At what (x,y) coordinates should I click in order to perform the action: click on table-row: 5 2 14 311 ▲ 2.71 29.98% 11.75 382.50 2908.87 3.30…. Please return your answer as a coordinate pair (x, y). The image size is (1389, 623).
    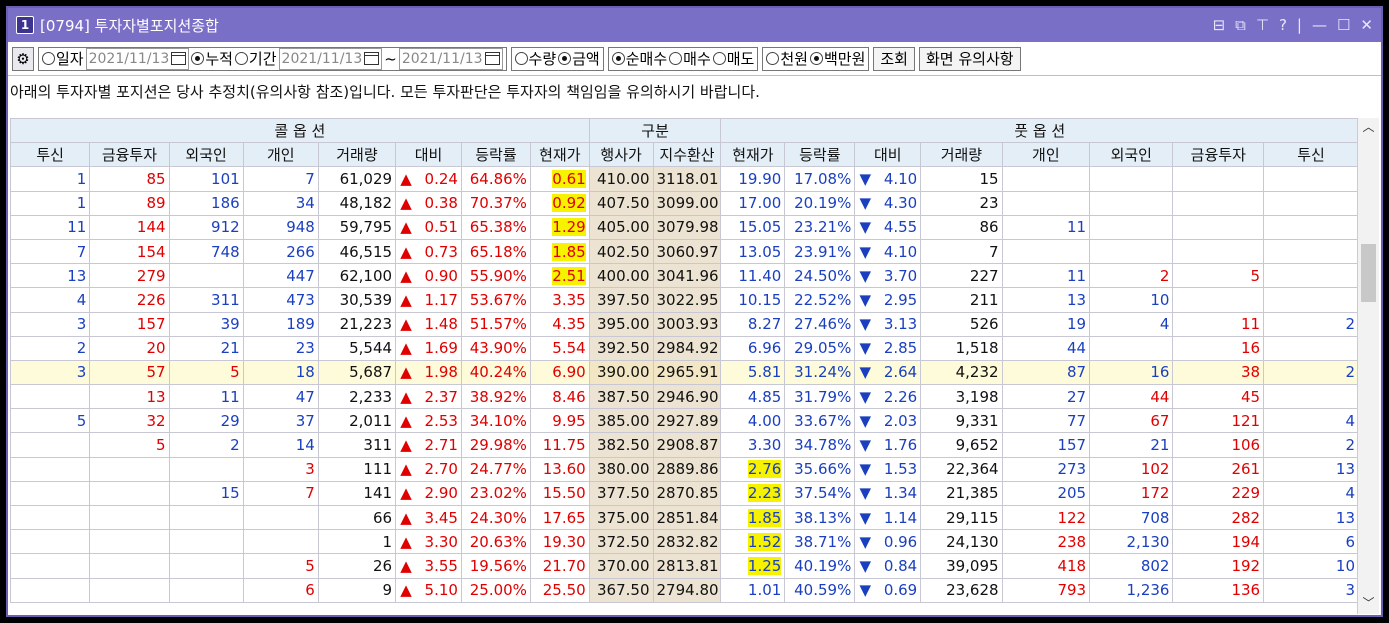
    Looking at the image, I should click on (684, 445).